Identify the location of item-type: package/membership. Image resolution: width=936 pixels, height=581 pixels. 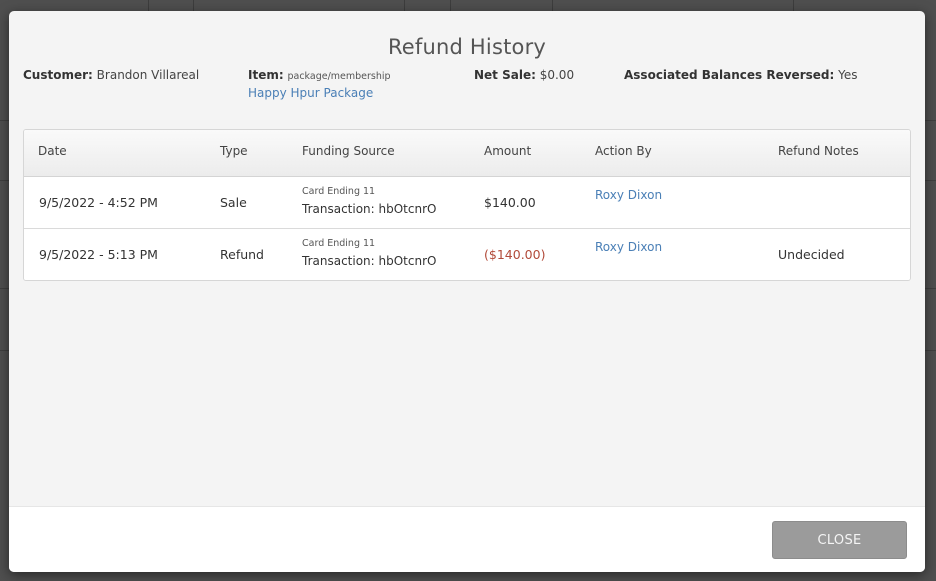
(339, 76).